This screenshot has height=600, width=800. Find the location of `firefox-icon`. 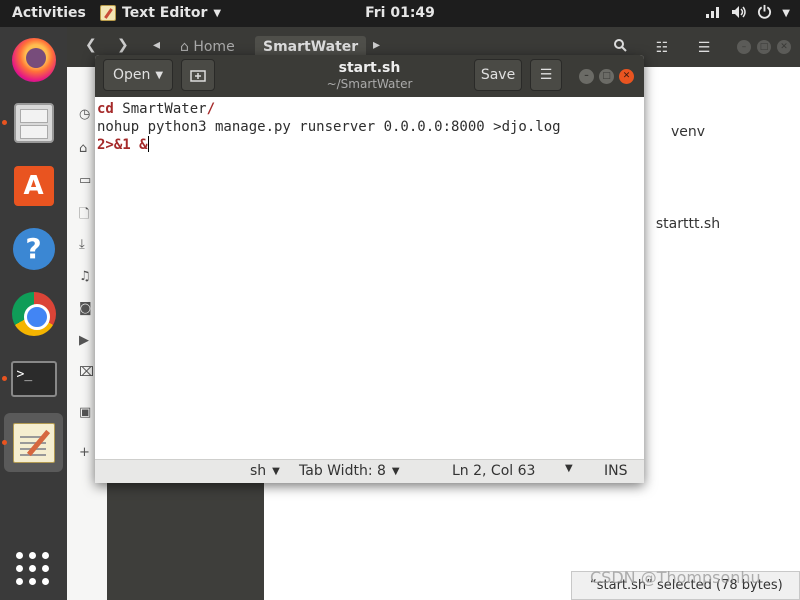

firefox-icon is located at coordinates (33, 59).